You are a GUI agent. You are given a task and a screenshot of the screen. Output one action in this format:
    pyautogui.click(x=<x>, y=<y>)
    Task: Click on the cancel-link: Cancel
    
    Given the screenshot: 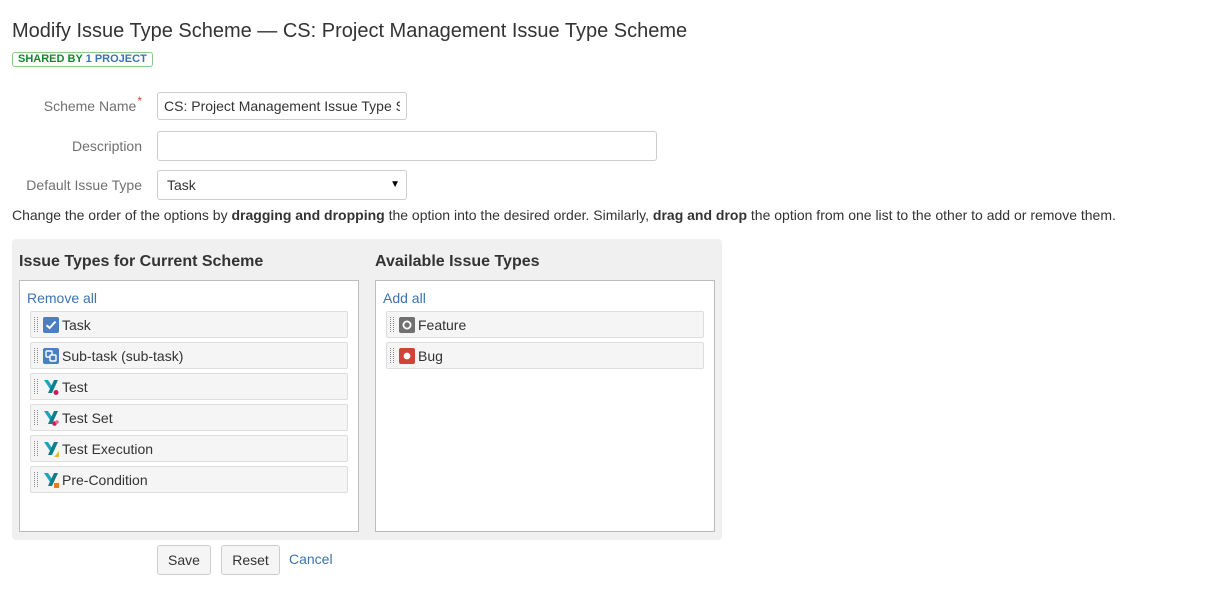 What is the action you would take?
    pyautogui.click(x=311, y=559)
    